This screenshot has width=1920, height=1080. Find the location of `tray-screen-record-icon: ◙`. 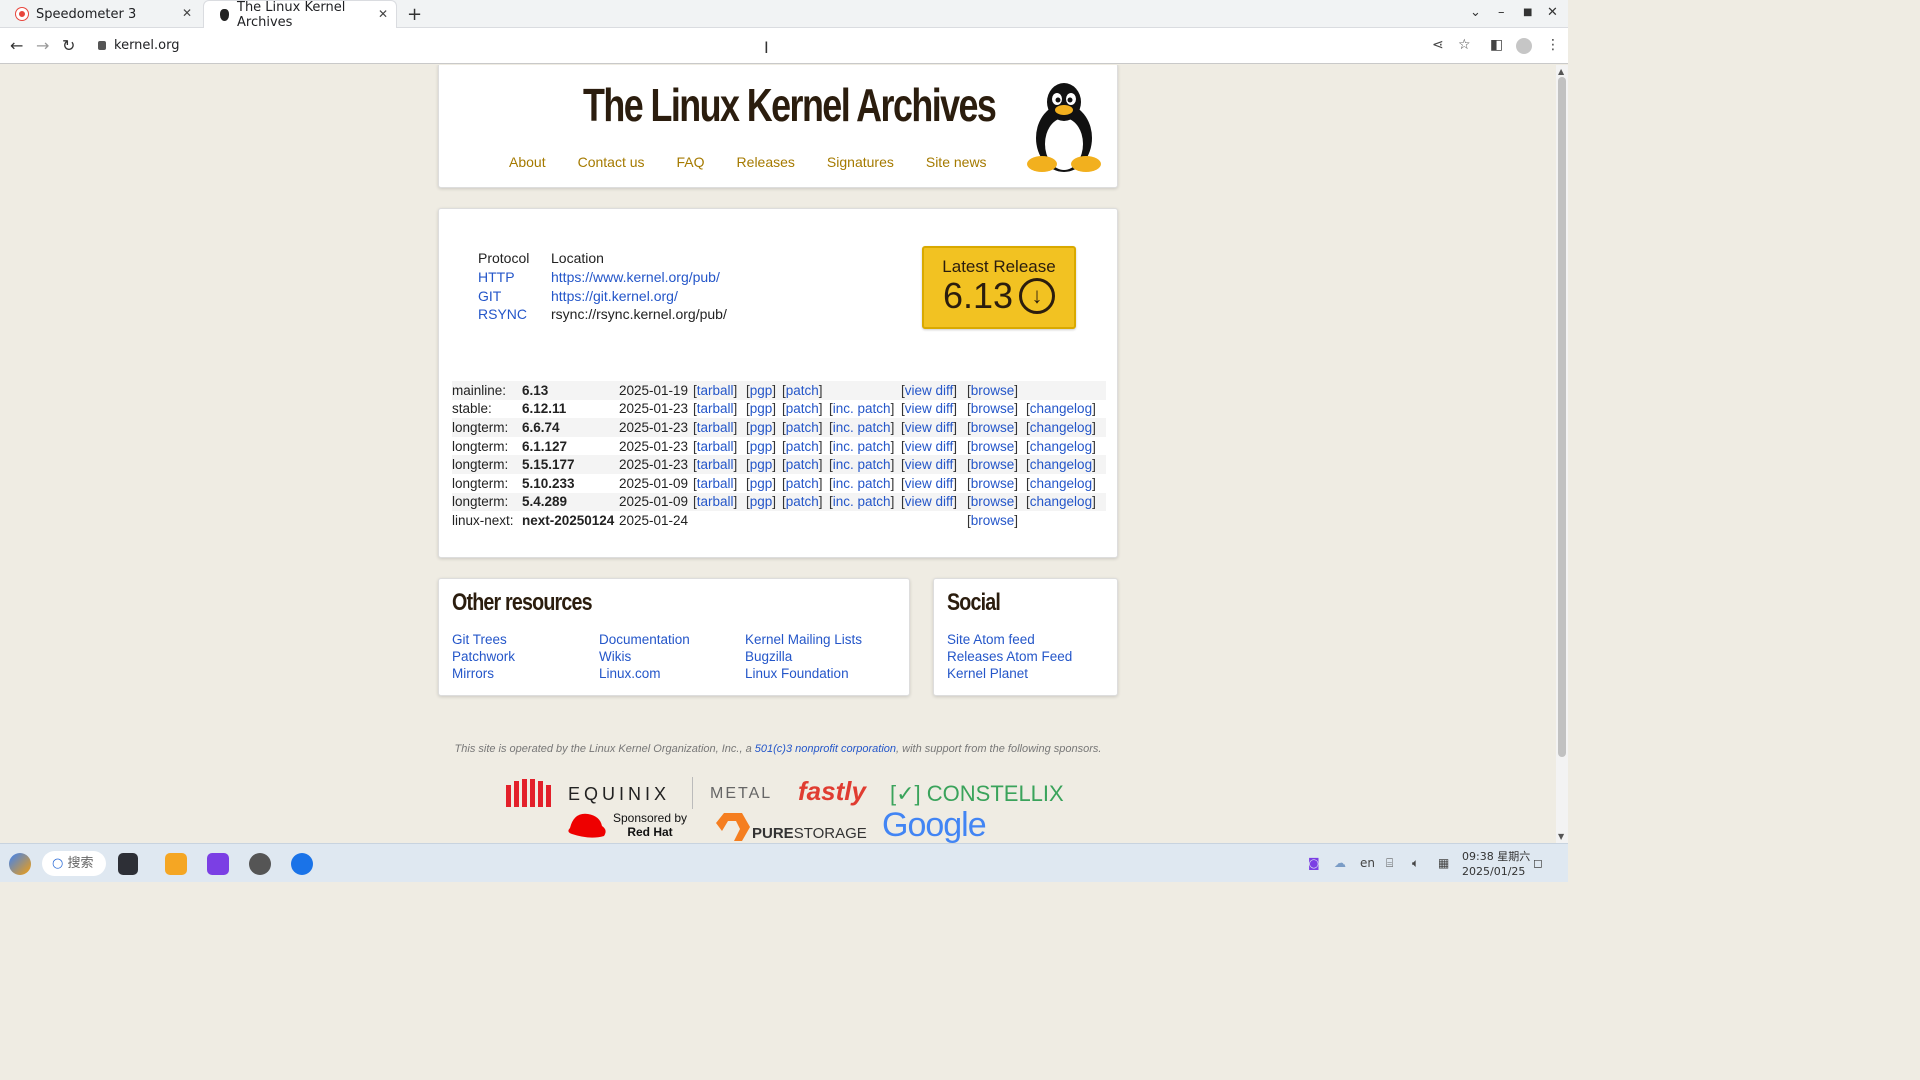

tray-screen-record-icon: ◙ is located at coordinates (1314, 863).